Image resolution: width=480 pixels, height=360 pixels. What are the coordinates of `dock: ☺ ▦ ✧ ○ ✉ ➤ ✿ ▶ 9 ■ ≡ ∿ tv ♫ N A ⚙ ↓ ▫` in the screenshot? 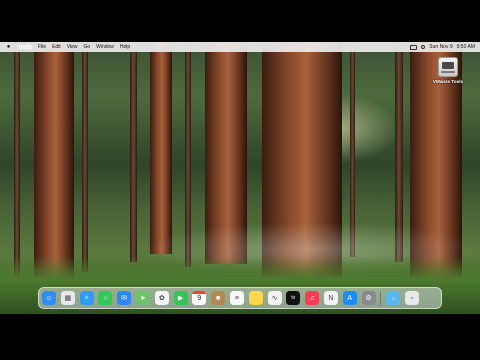 It's located at (240, 298).